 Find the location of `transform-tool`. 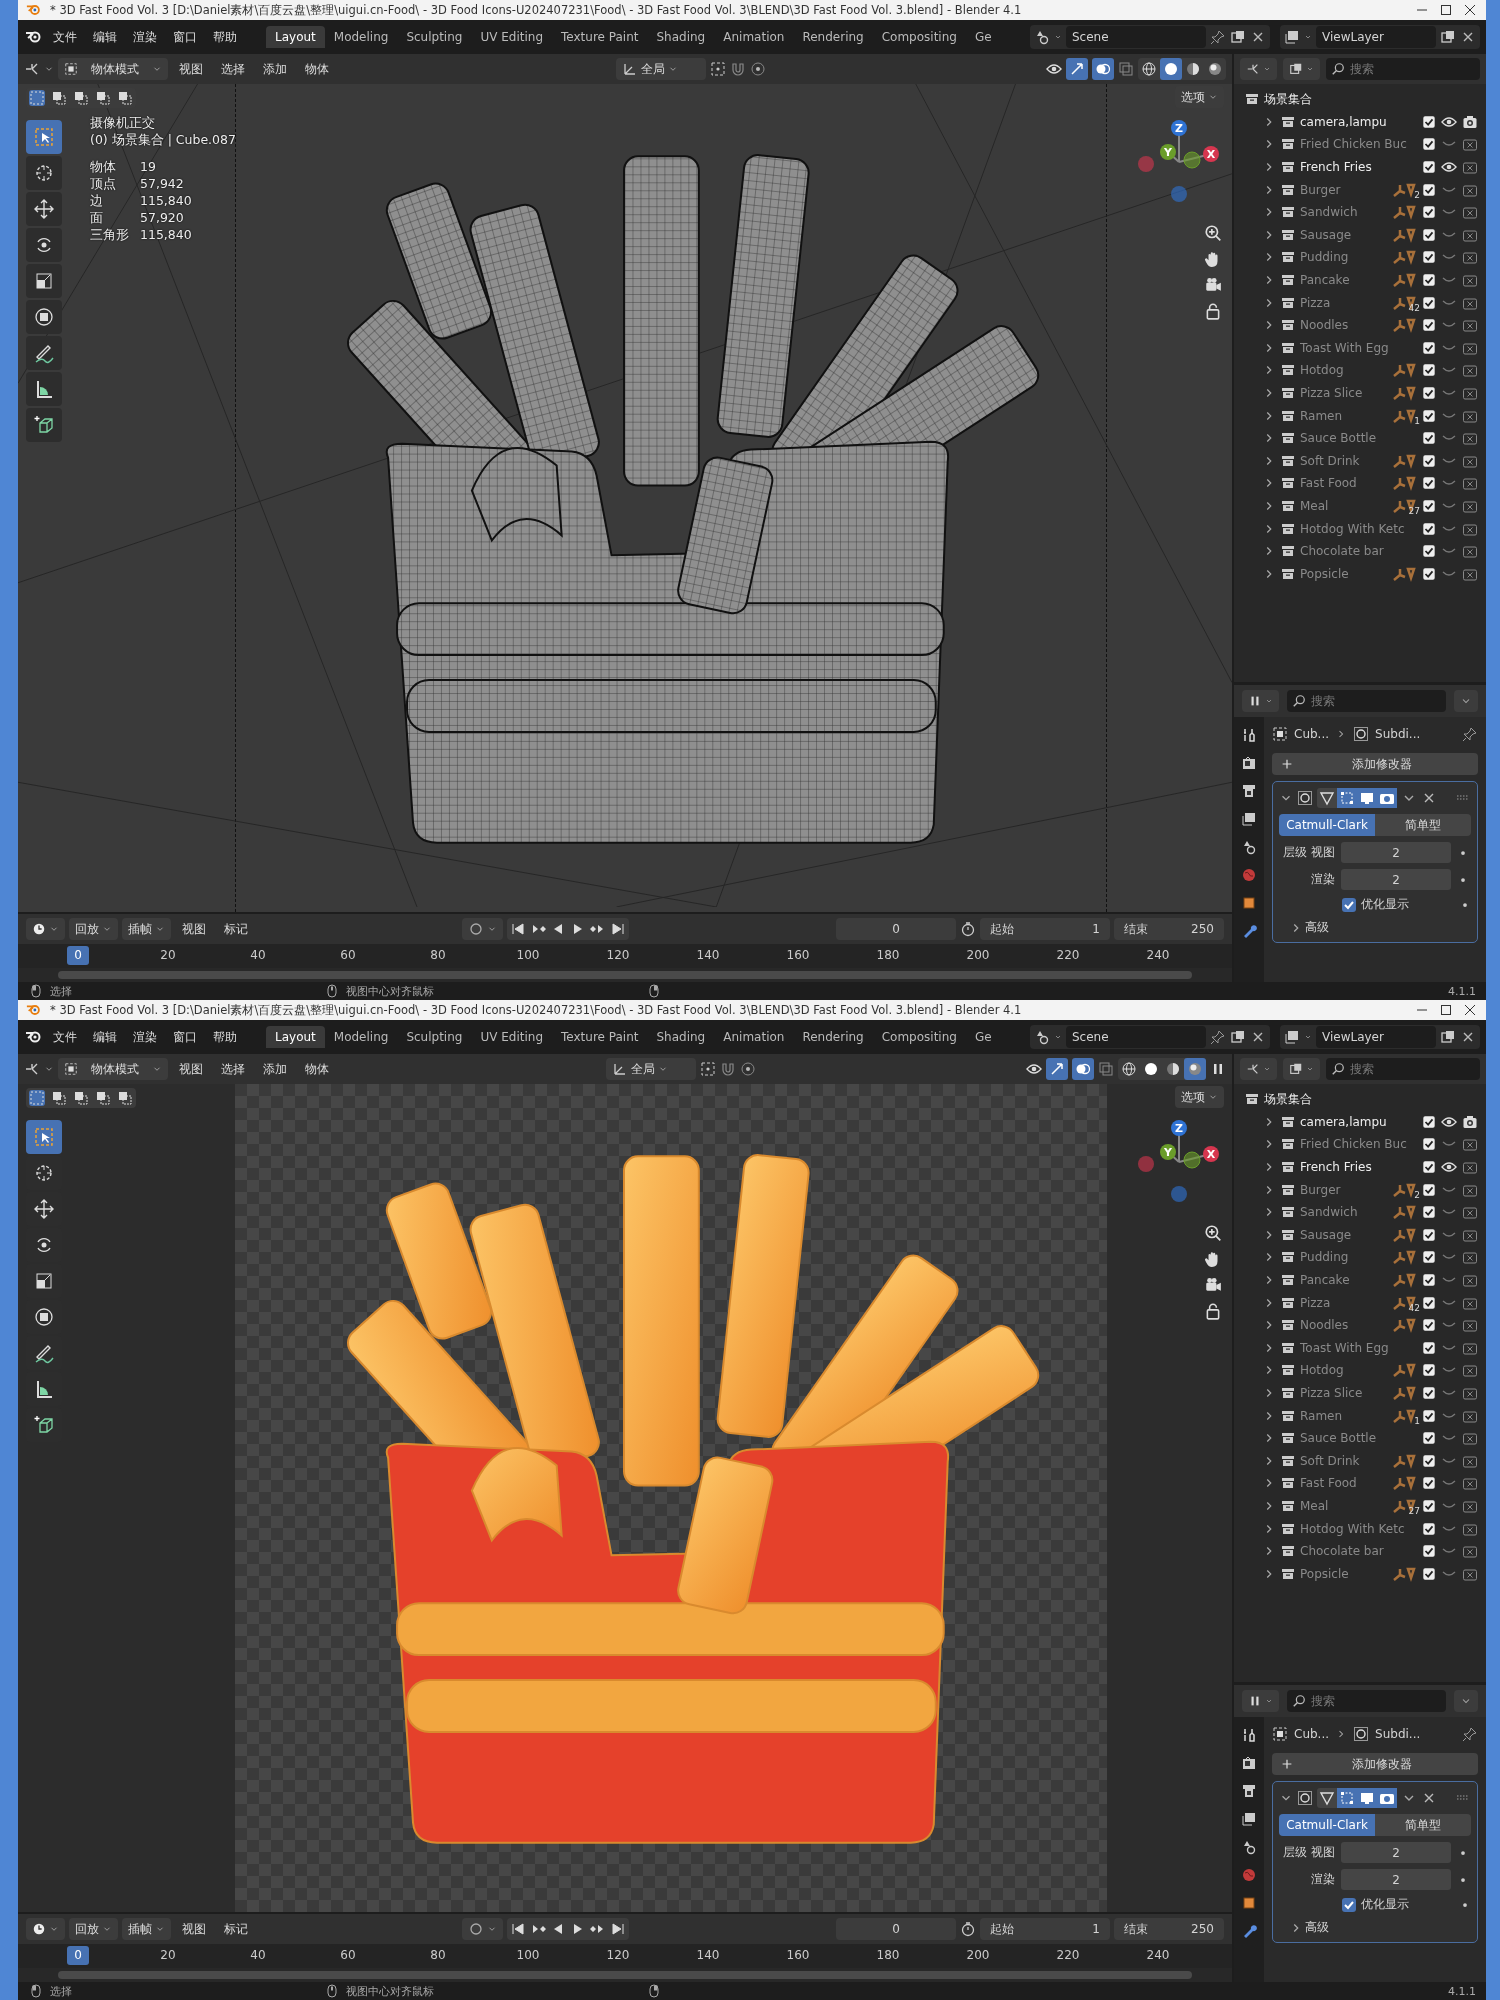

transform-tool is located at coordinates (44, 317).